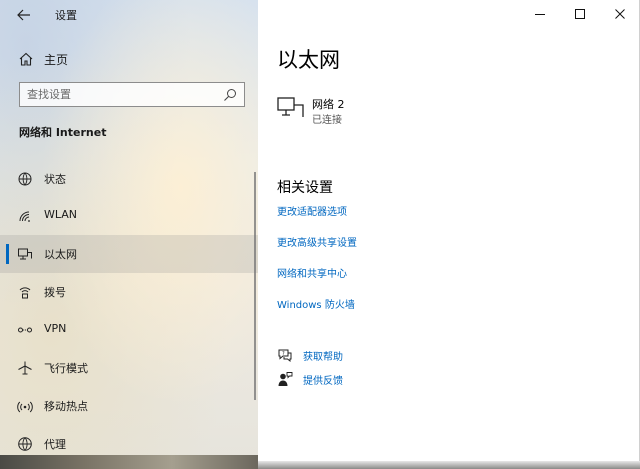  Describe the element at coordinates (66, 406) in the screenshot. I see `sidebar-item-label: 移动热点` at that location.